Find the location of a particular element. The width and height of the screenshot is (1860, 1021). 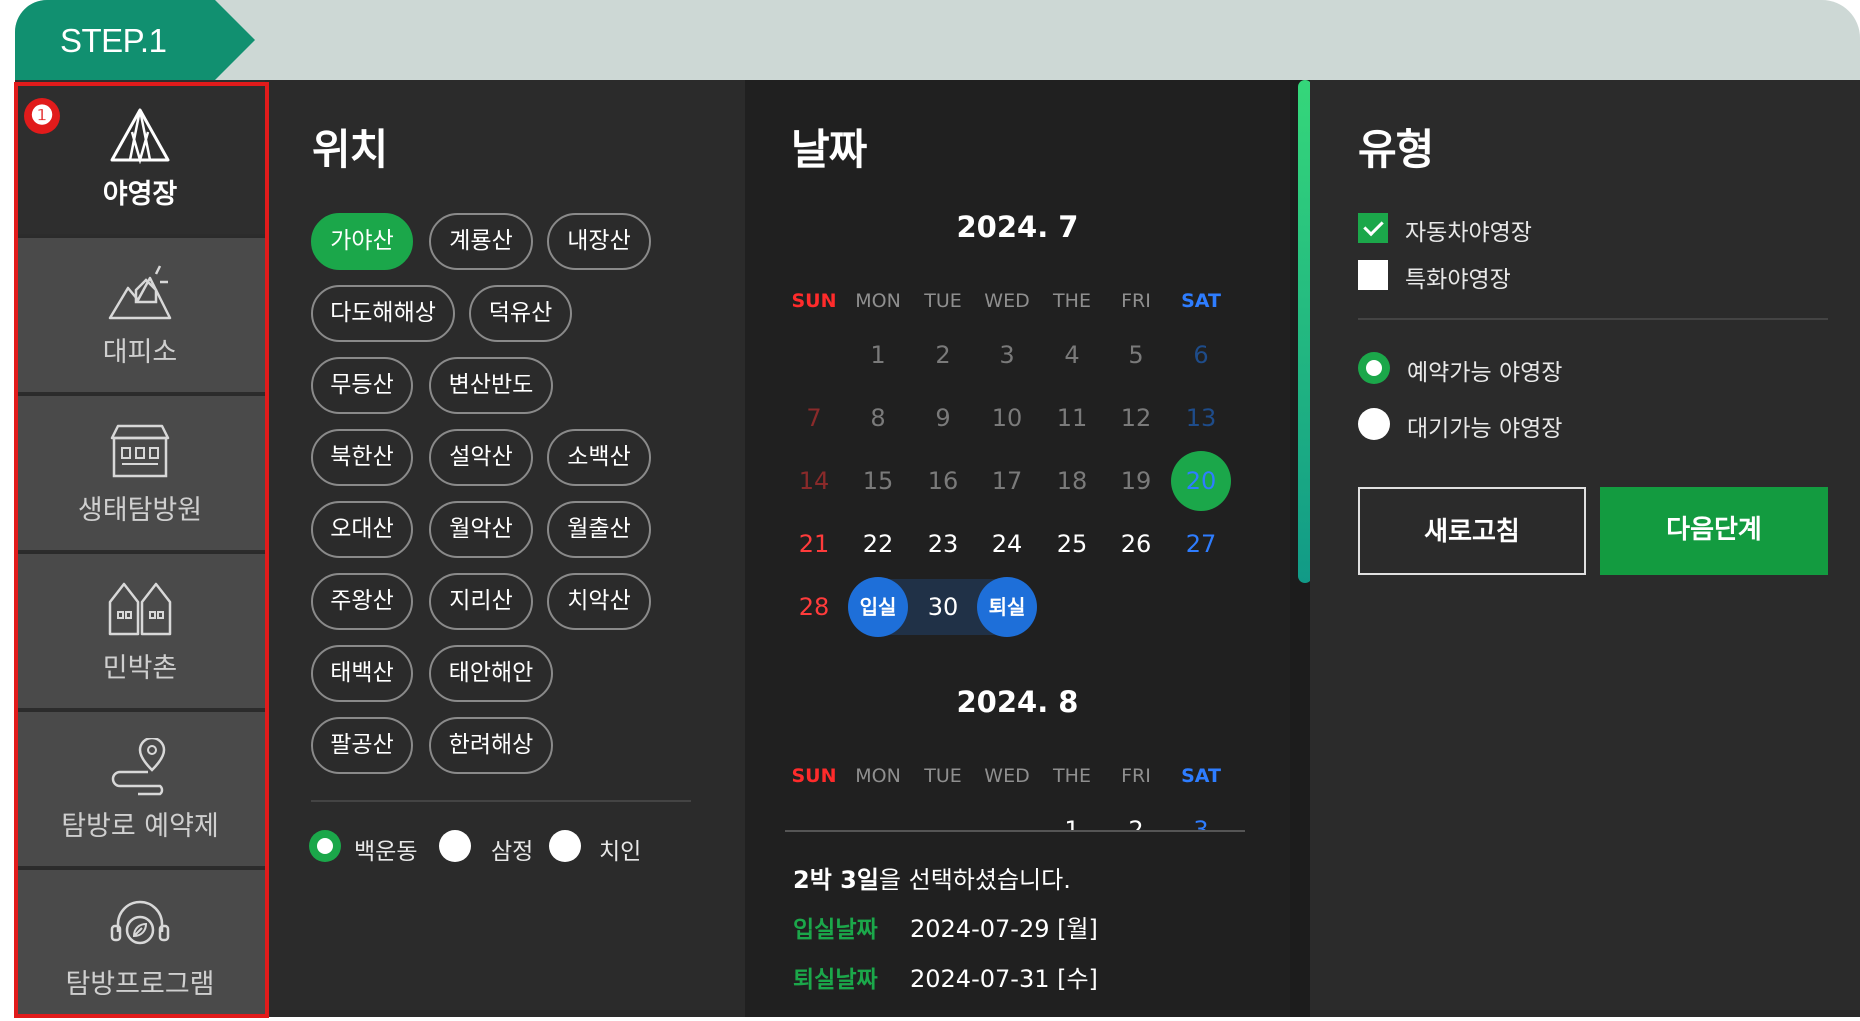

location-chip: 지리산 is located at coordinates (481, 601).